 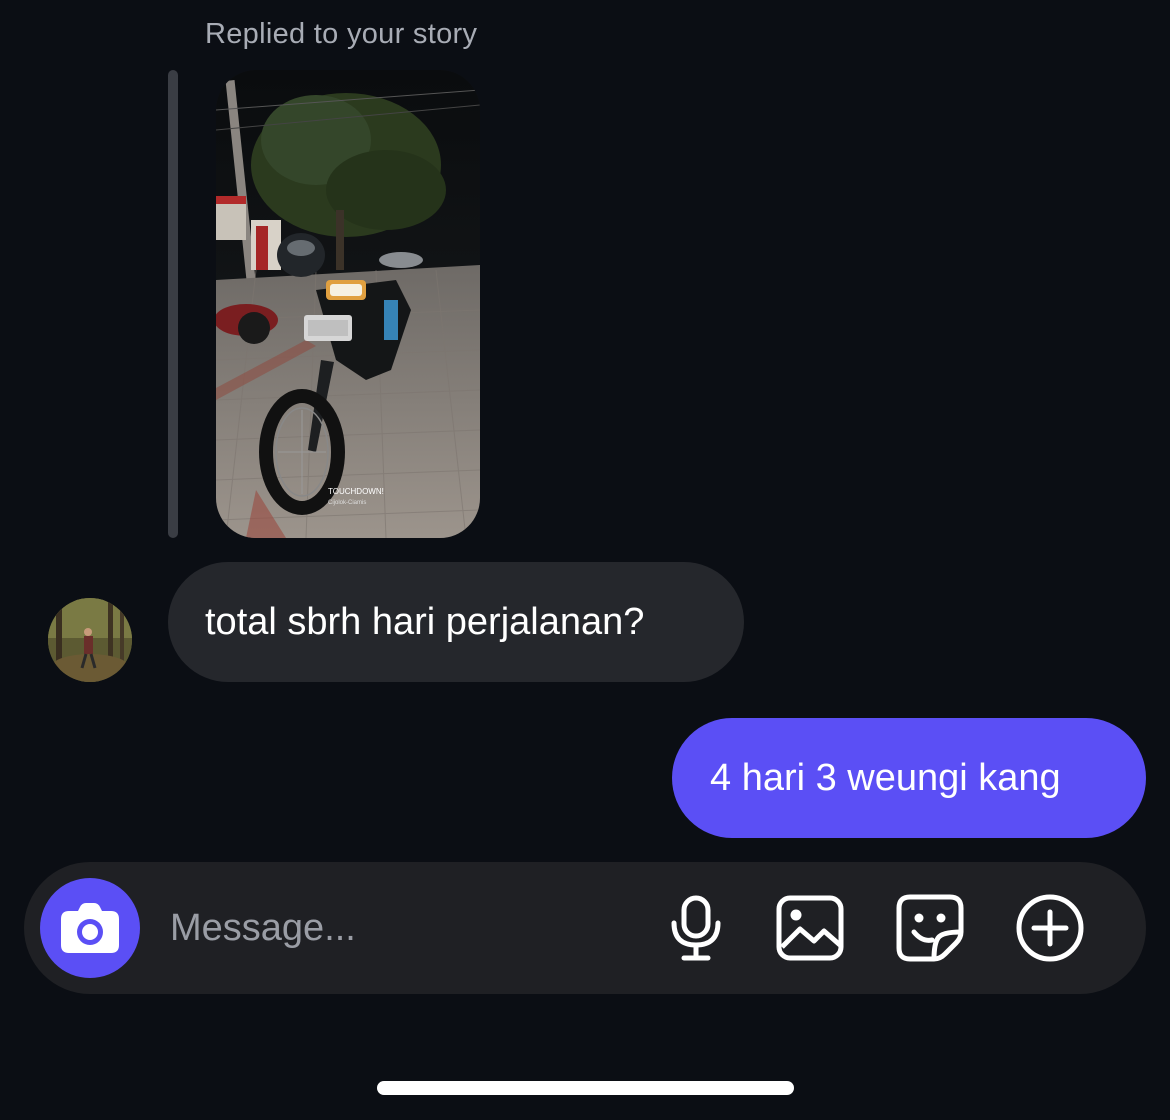 I want to click on sender-avatar, so click(x=90, y=640).